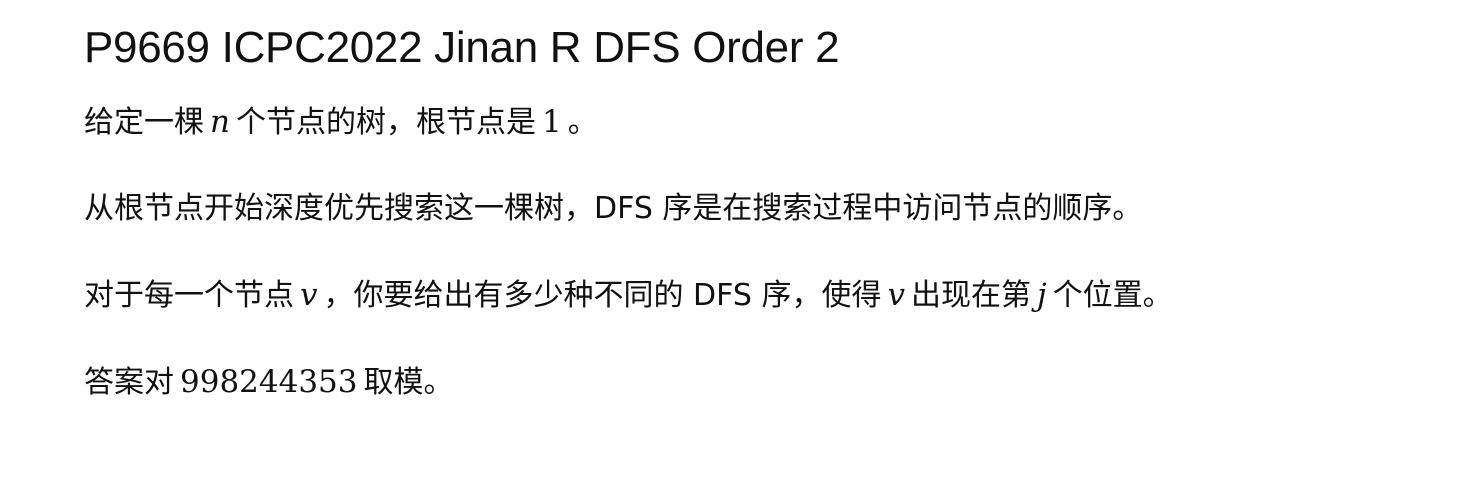  I want to click on math-n: n, so click(220, 122).